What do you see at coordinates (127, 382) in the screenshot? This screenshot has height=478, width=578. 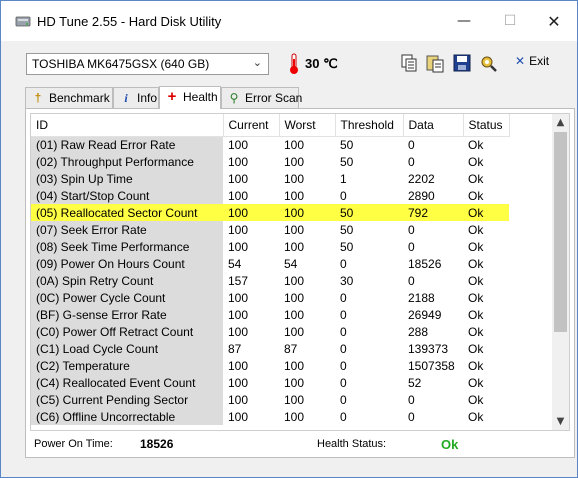 I see `cell-id: (C4) Reallocated Event Count` at bounding box center [127, 382].